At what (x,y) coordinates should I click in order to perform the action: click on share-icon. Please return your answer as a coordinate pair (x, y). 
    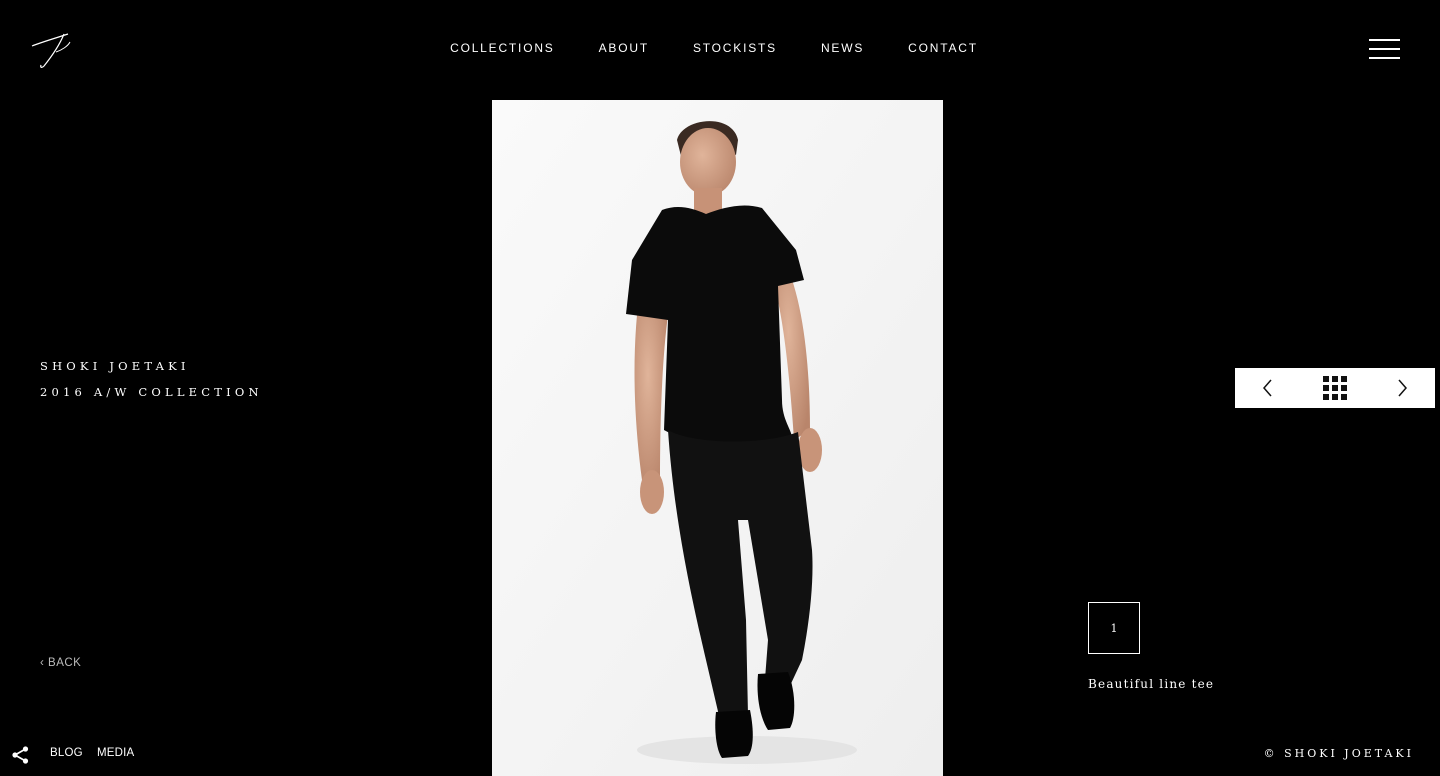
    Looking at the image, I should click on (20, 755).